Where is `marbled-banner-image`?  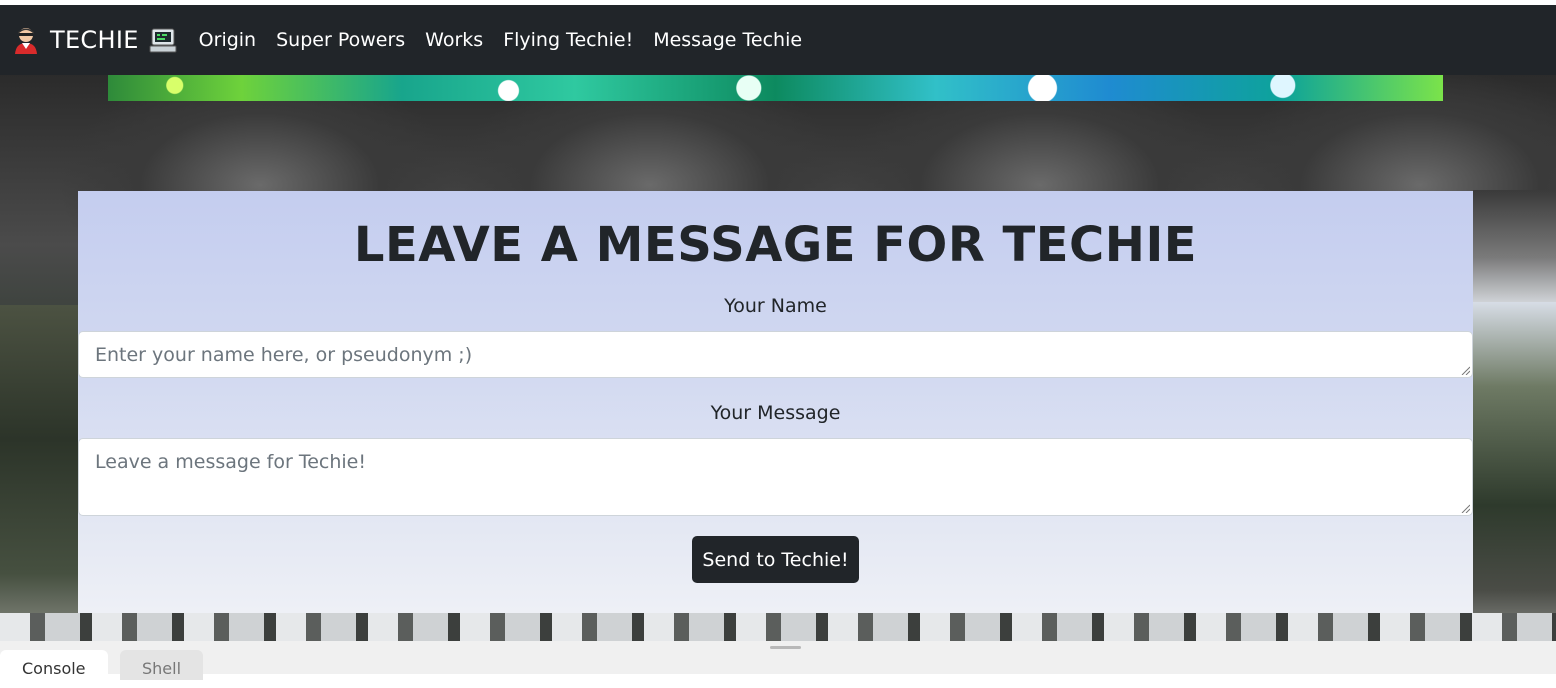
marbled-banner-image is located at coordinates (775, 88).